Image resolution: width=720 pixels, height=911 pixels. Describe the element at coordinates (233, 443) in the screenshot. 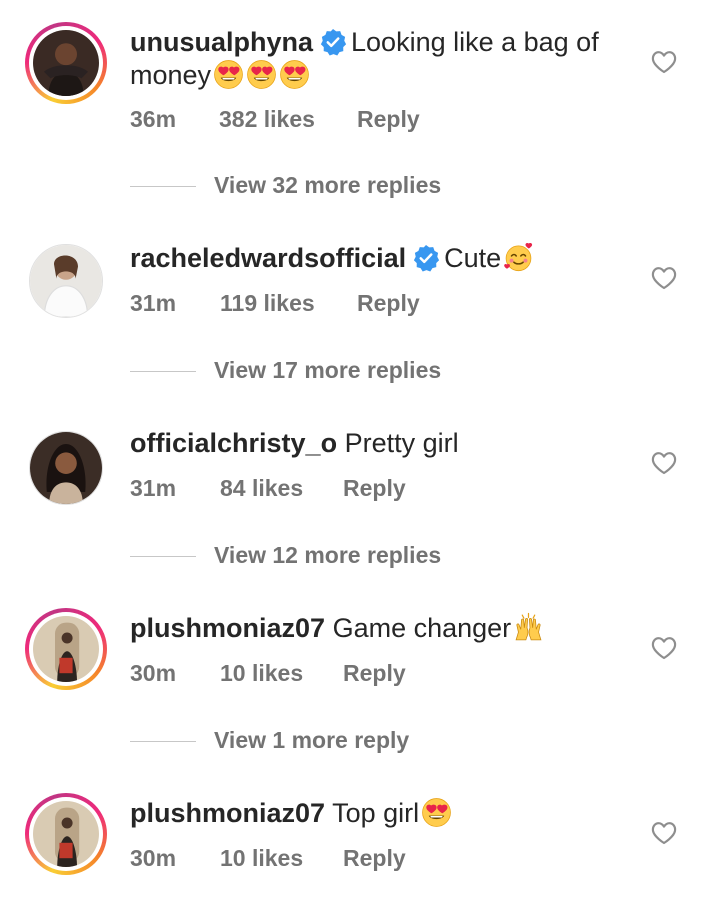

I see `username: officialchristy_o` at that location.